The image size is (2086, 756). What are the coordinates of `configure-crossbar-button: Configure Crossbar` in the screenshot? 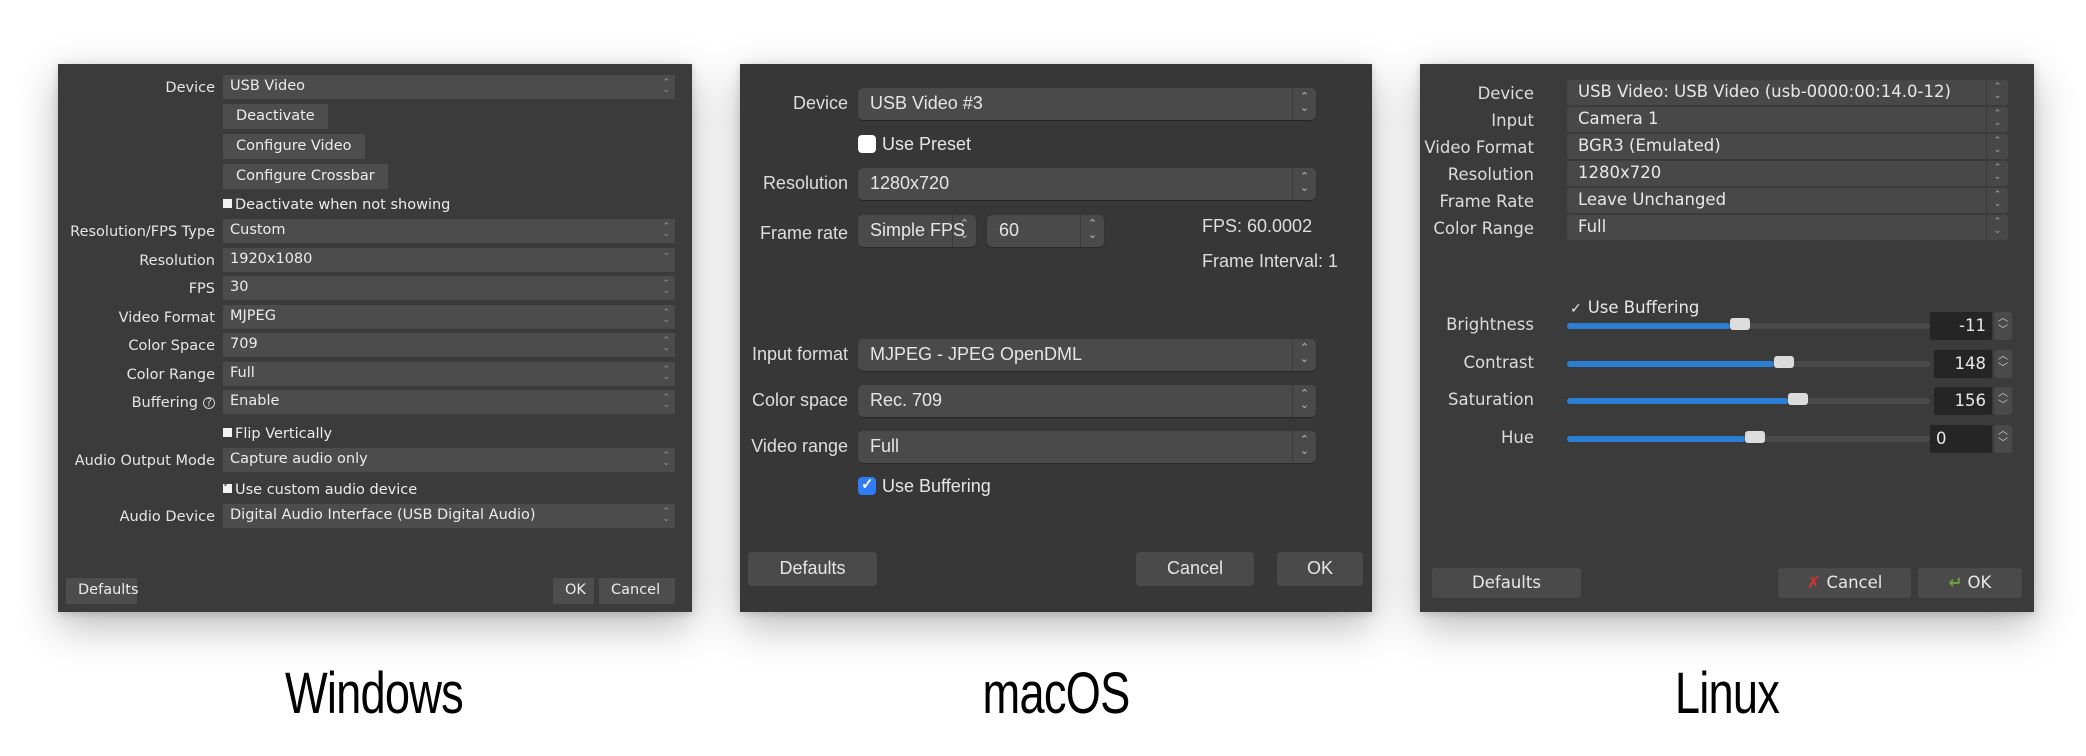 It's located at (305, 176).